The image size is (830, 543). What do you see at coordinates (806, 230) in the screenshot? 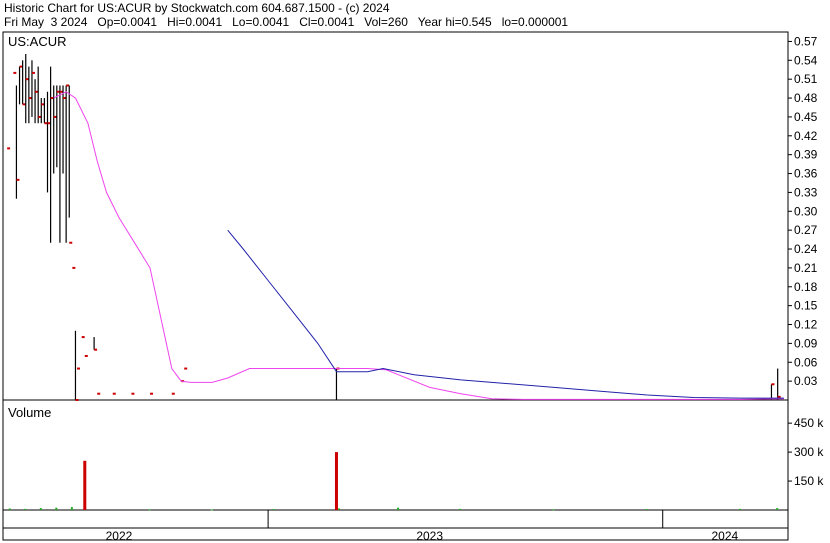
I see `price-y-tick-label: 0.27` at bounding box center [806, 230].